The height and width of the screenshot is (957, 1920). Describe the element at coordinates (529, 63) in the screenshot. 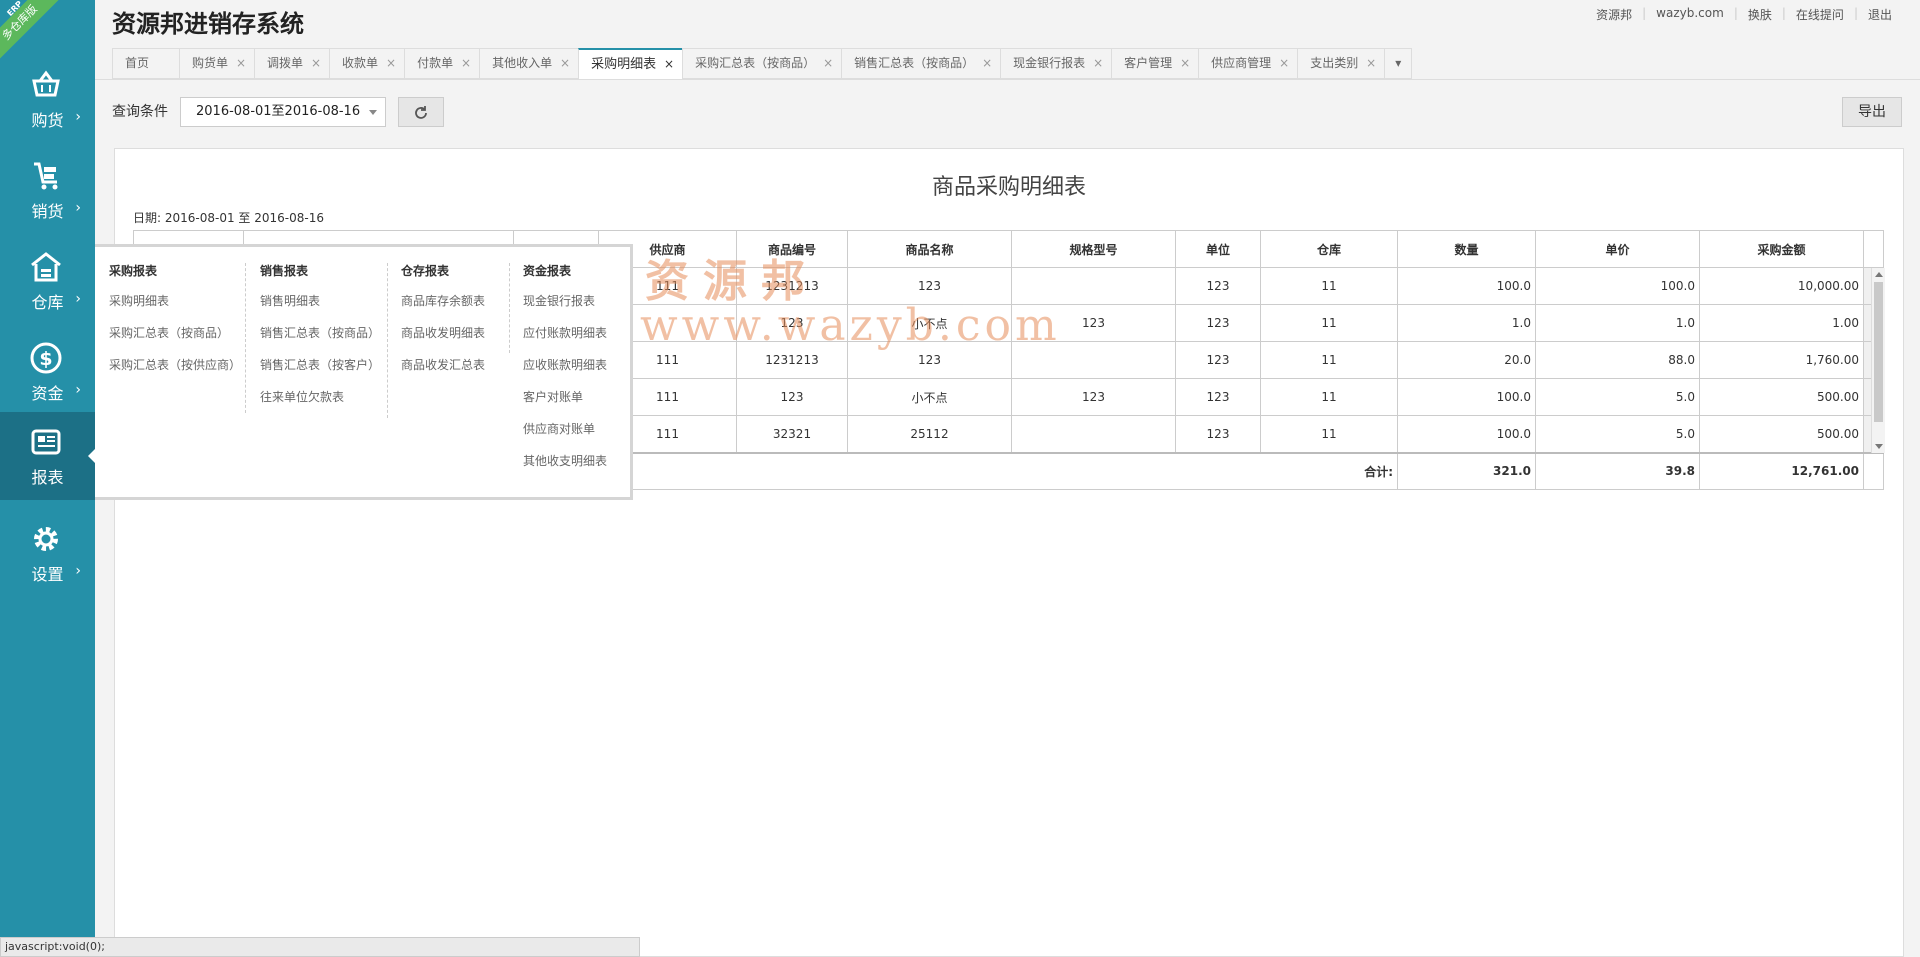

I see `tab-other-income: 其他收入单 ×` at that location.